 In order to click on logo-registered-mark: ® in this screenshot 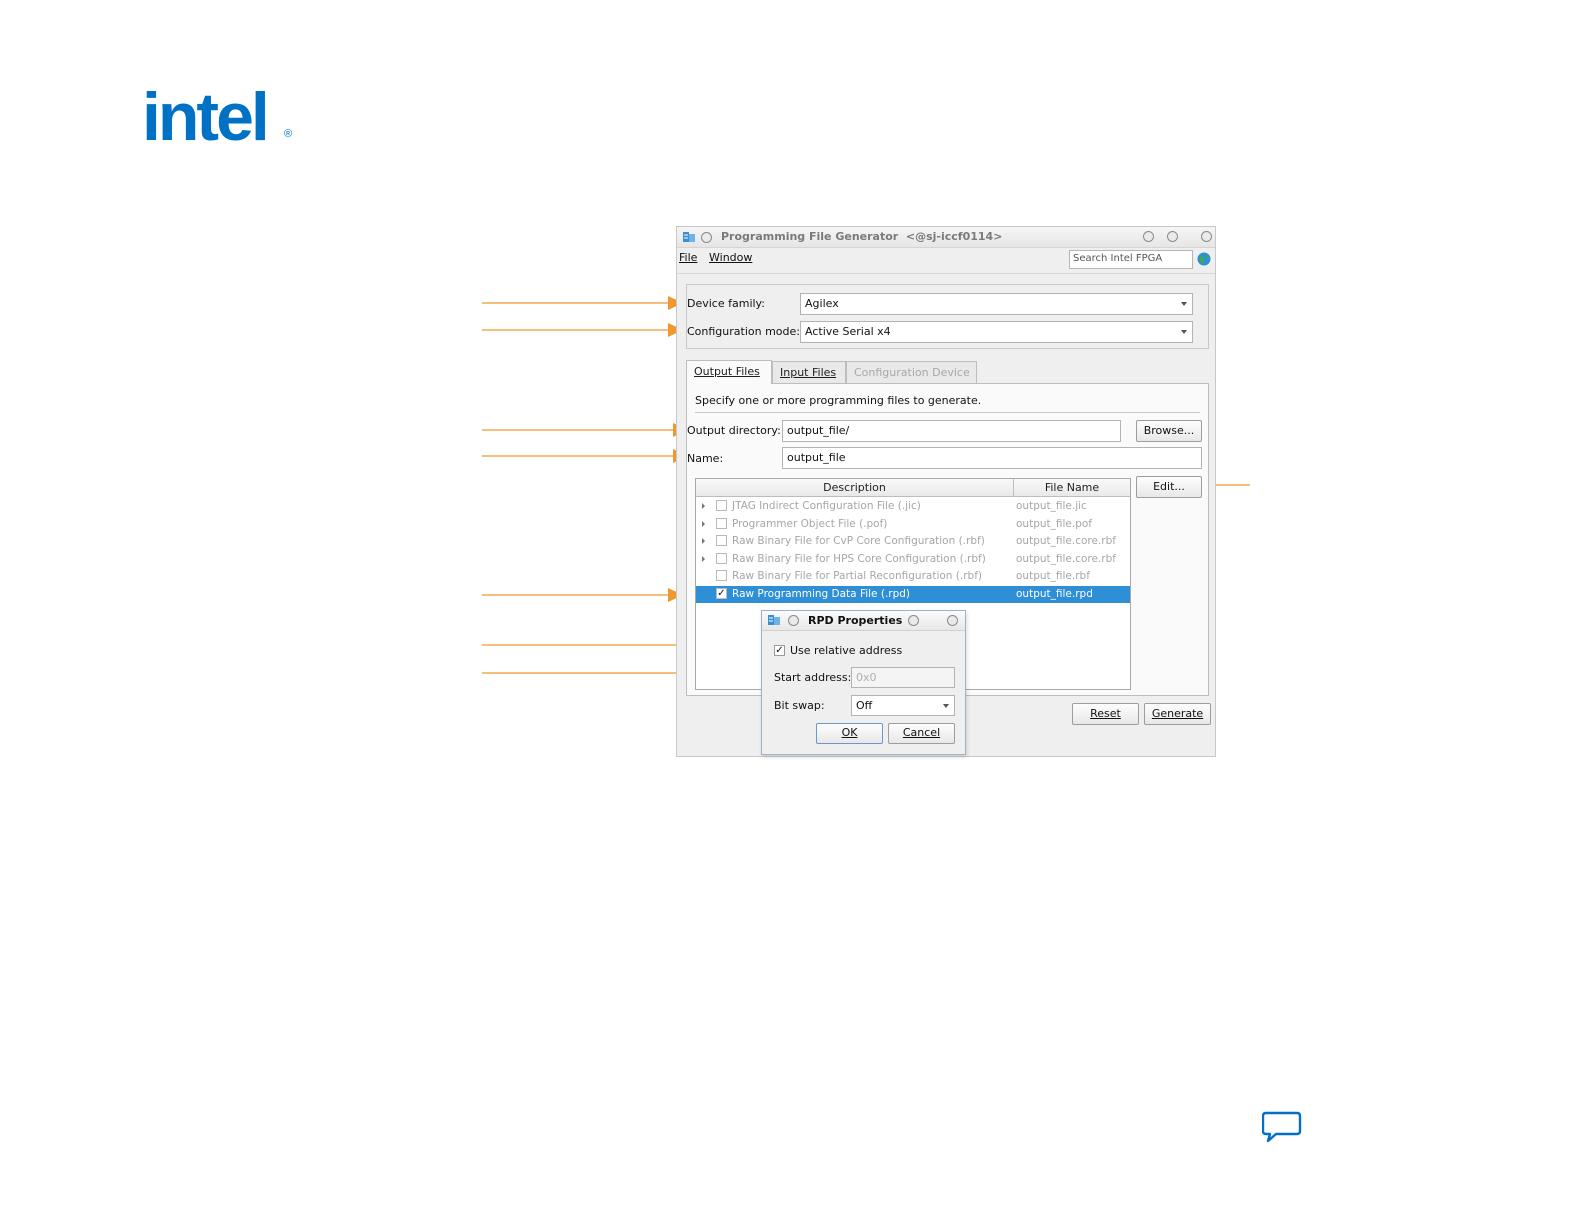, I will do `click(288, 134)`.